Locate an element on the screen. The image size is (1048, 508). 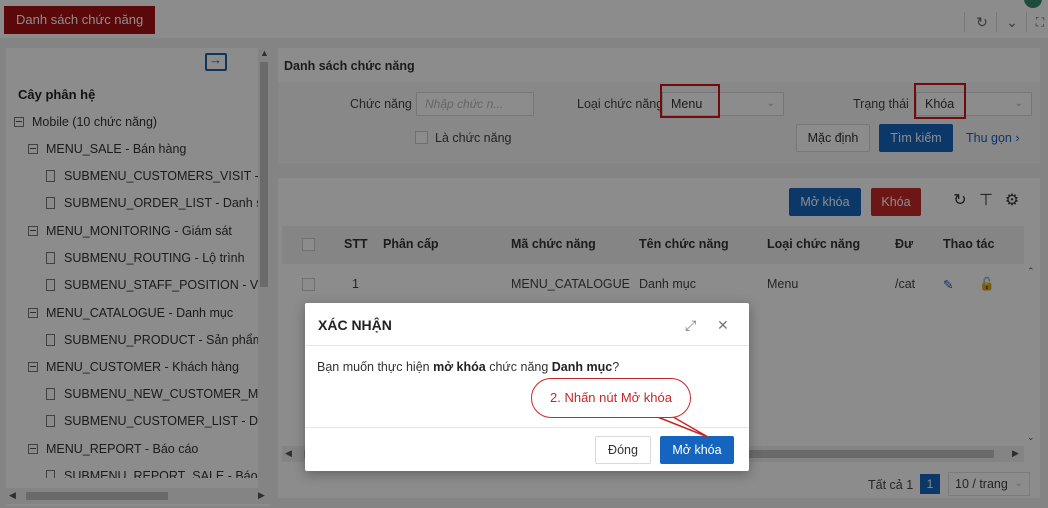
dialog-title: XÁC NHẬN is located at coordinates (355, 325).